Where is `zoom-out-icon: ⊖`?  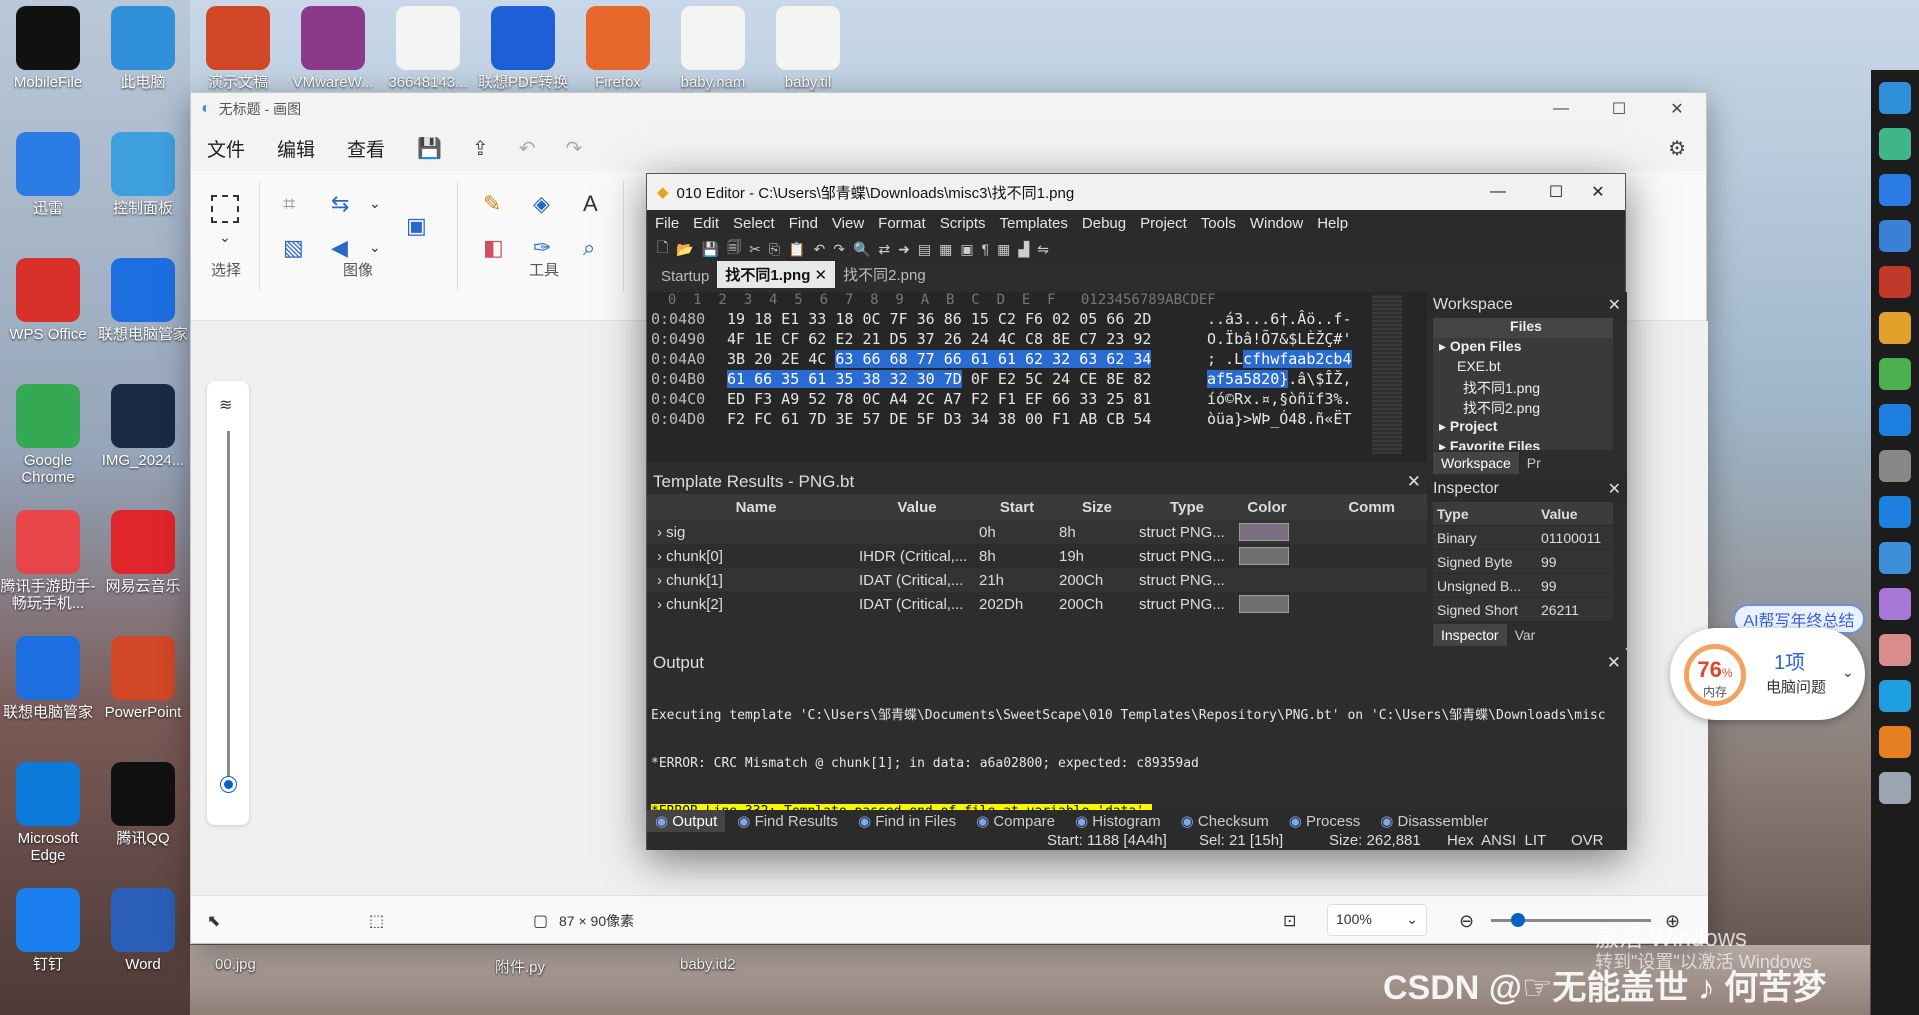
zoom-out-icon: ⊖ is located at coordinates (1466, 921).